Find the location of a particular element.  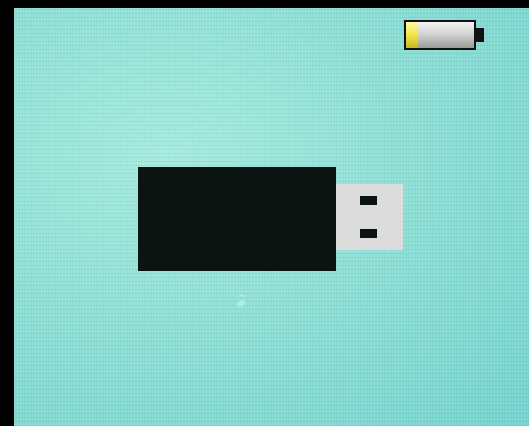

usb-drive-icon is located at coordinates (270, 219).